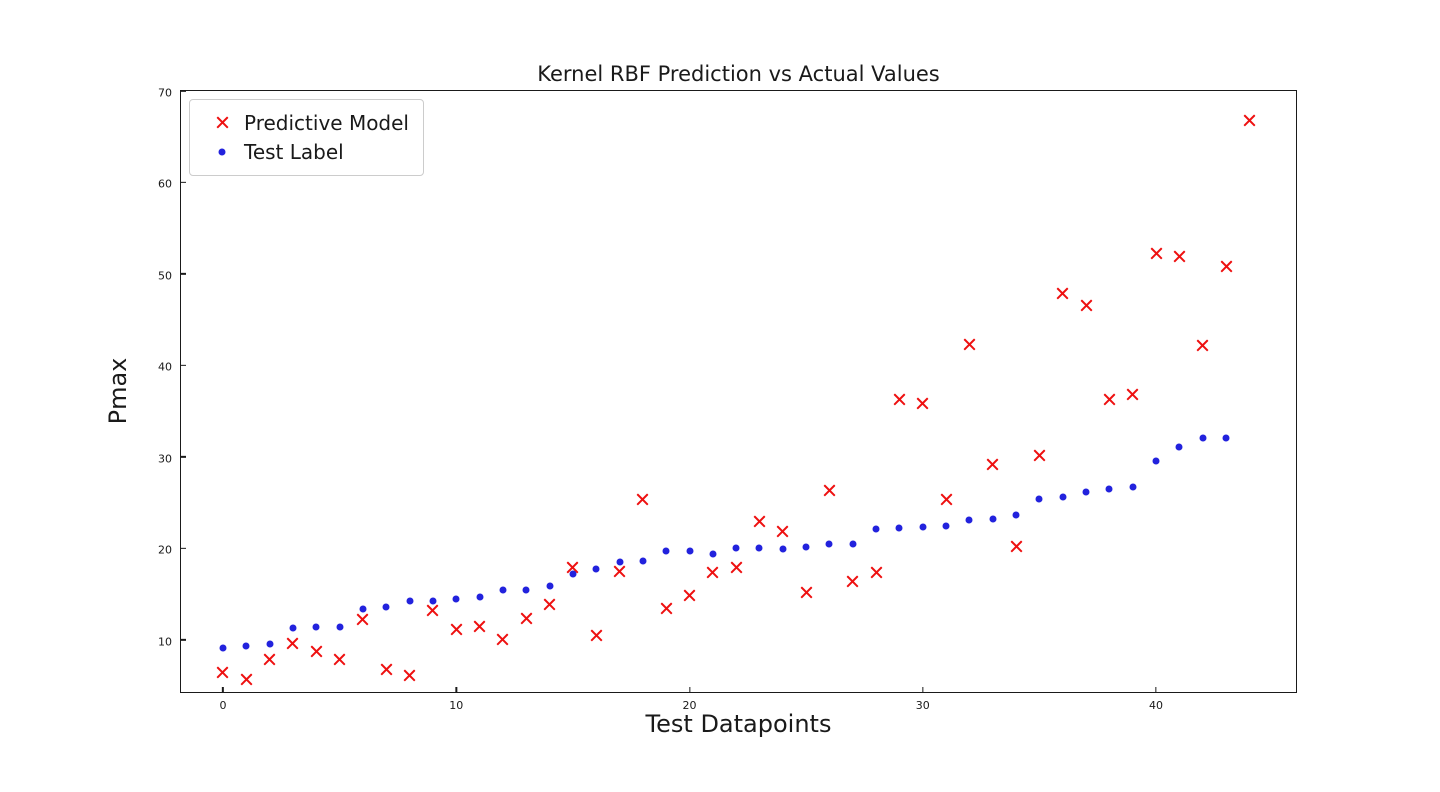 The width and height of the screenshot is (1440, 792). I want to click on legend-item-label: Predictive Model, so click(326, 122).